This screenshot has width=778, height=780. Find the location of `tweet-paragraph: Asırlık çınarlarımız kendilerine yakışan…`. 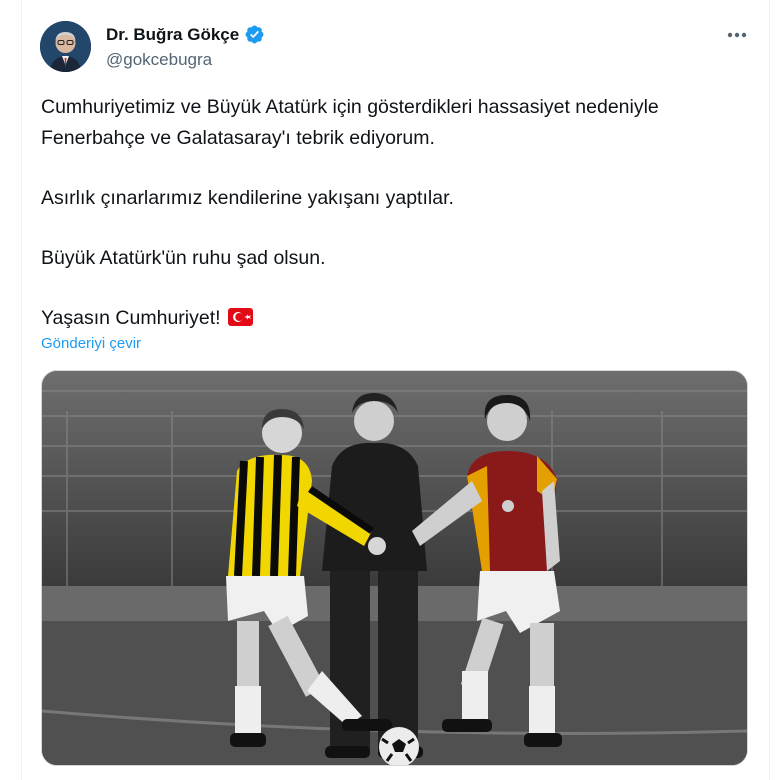

tweet-paragraph: Asırlık çınarlarımız kendilerine yakışan… is located at coordinates (247, 198).